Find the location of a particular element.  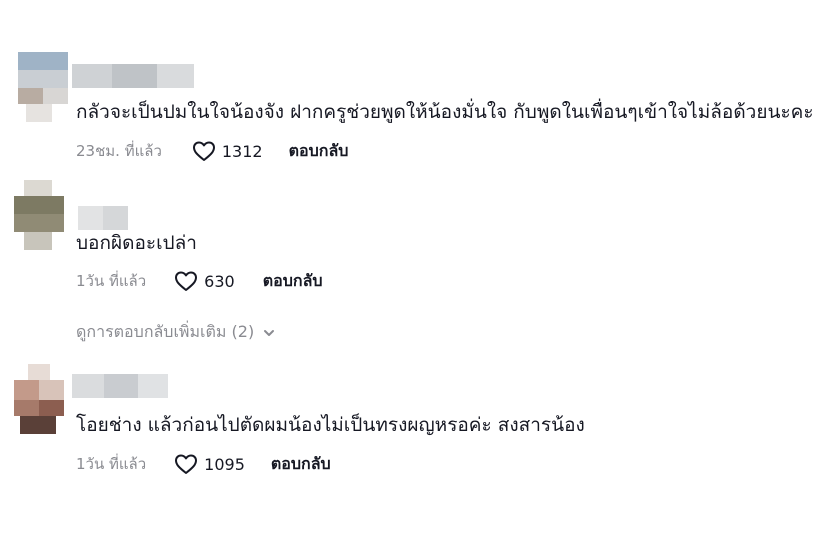

like-count: 630 is located at coordinates (219, 281).